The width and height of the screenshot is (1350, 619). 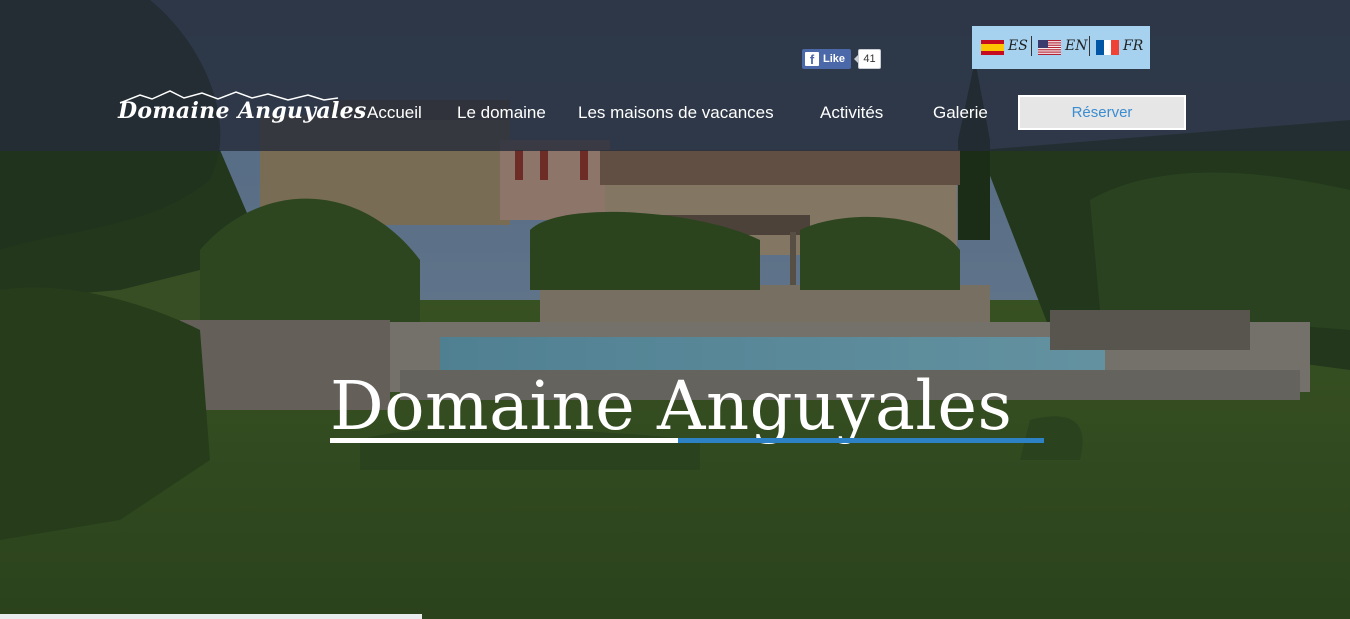 I want to click on nav-item-activites: Activités, so click(x=851, y=113).